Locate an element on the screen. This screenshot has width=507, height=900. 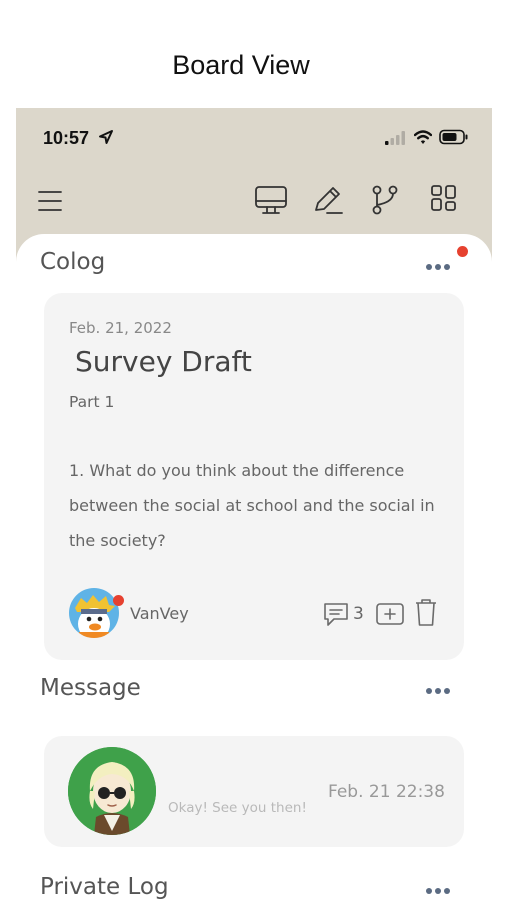
message-time: Feb. 21 22:38 is located at coordinates (386, 792).